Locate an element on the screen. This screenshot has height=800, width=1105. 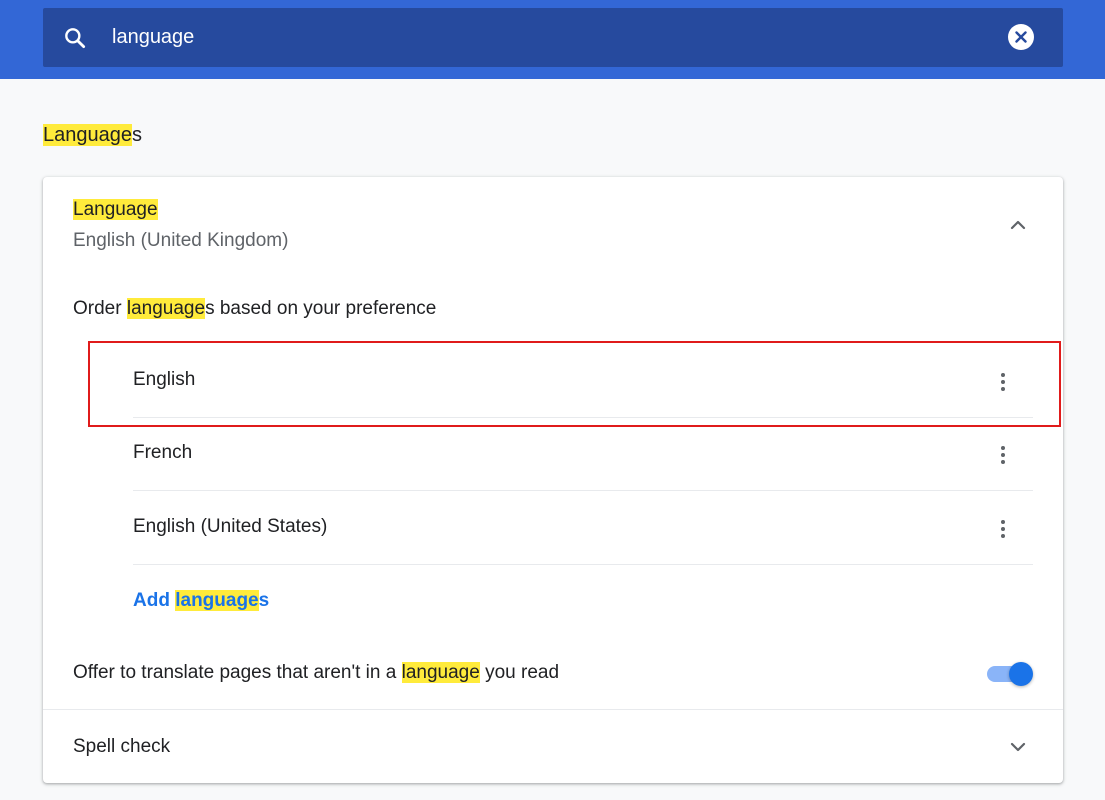
offer-translate-toggle is located at coordinates (1010, 674).